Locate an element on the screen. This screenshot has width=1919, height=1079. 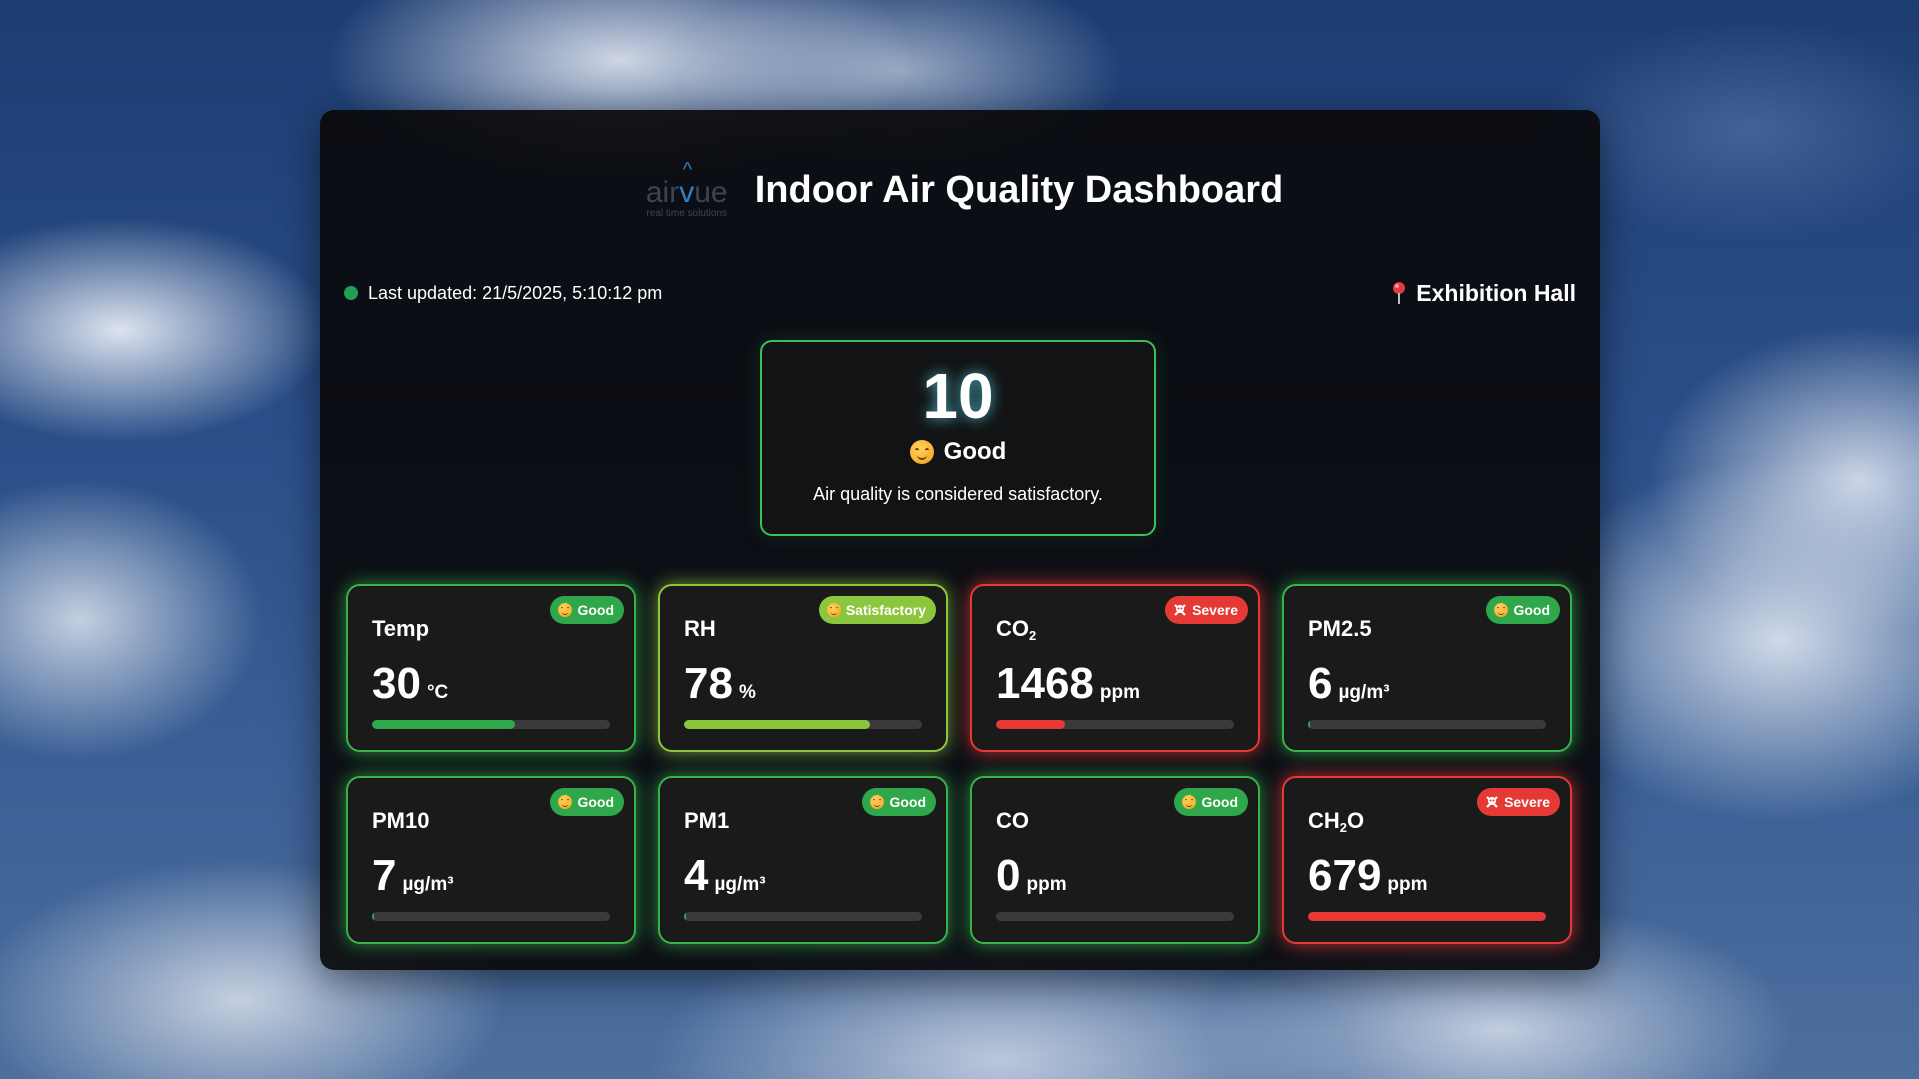
metric-card: Good PM1 4 µg/m³ is located at coordinates (803, 860).